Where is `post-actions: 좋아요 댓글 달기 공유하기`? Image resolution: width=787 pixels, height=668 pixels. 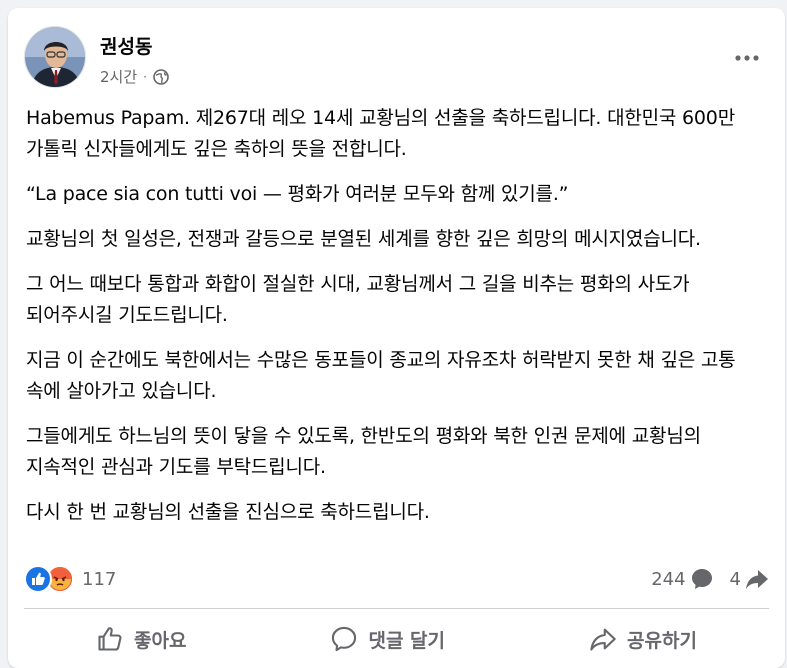 post-actions: 좋아요 댓글 달기 공유하기 is located at coordinates (396, 639).